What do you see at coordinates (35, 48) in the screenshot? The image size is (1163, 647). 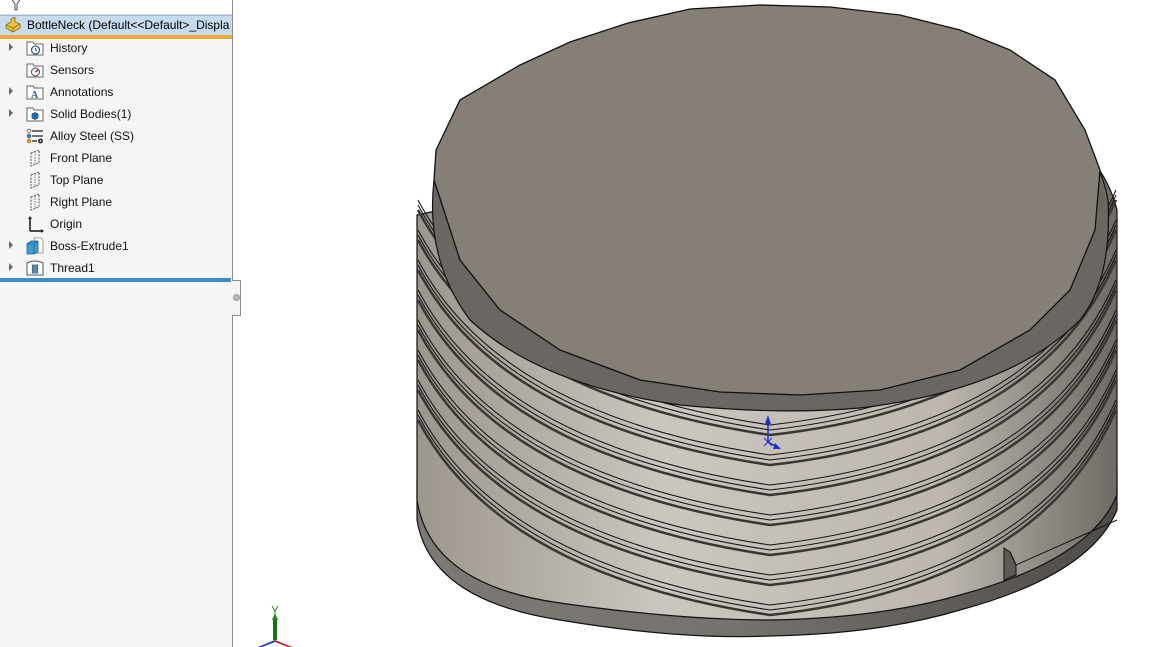 I see `history-folder-icon` at bounding box center [35, 48].